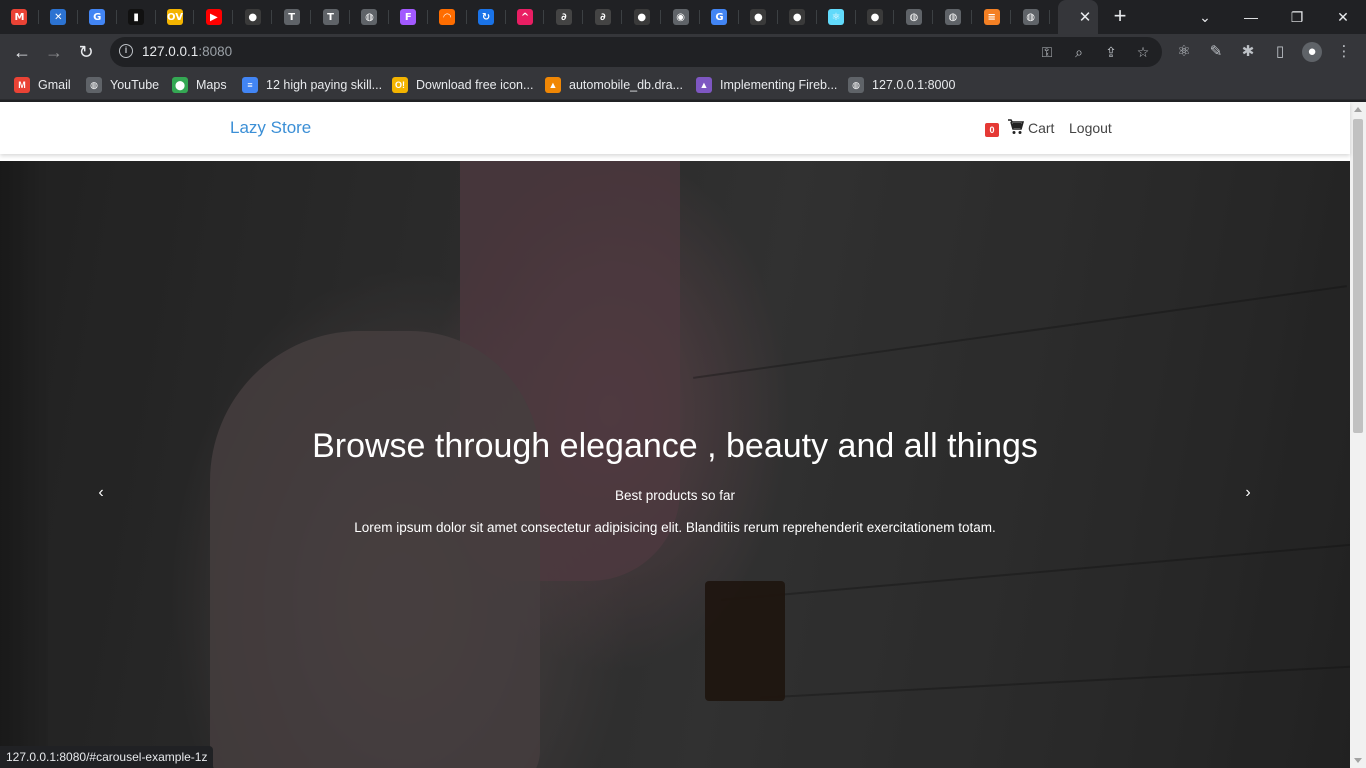  I want to click on side-panel-icon: ▯, so click(1280, 52).